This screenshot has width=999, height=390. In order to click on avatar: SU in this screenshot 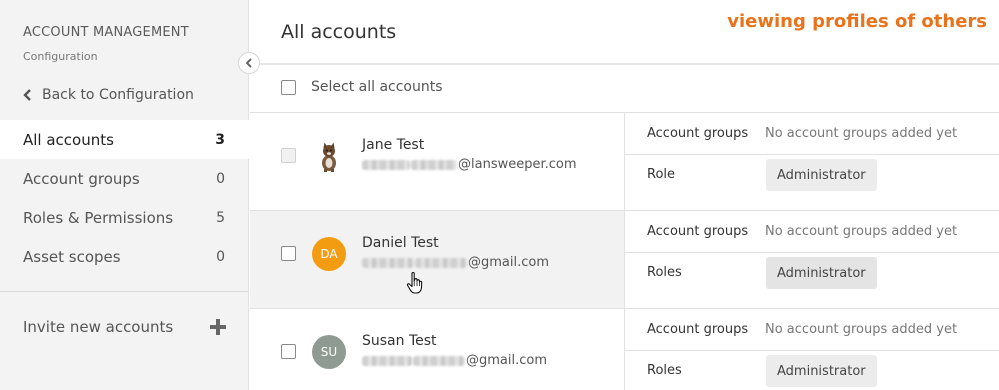, I will do `click(329, 352)`.